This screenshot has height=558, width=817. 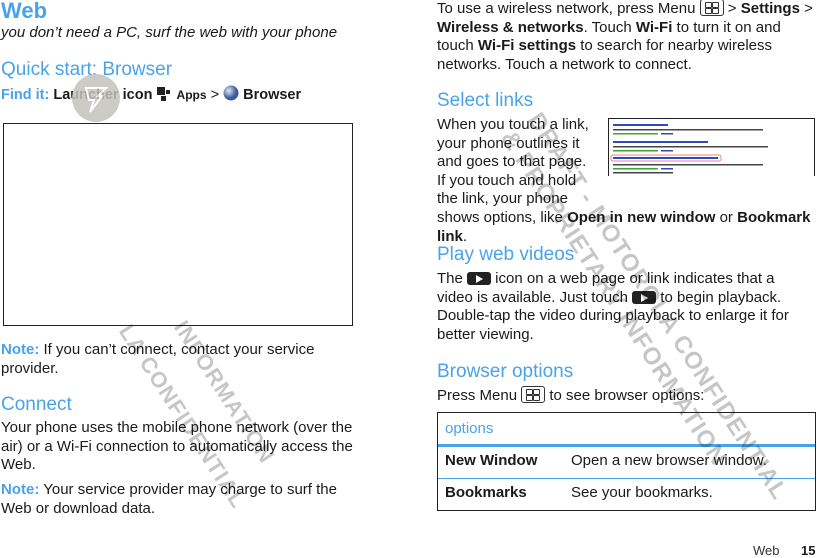 What do you see at coordinates (726, 217) in the screenshot?
I see `text: or` at bounding box center [726, 217].